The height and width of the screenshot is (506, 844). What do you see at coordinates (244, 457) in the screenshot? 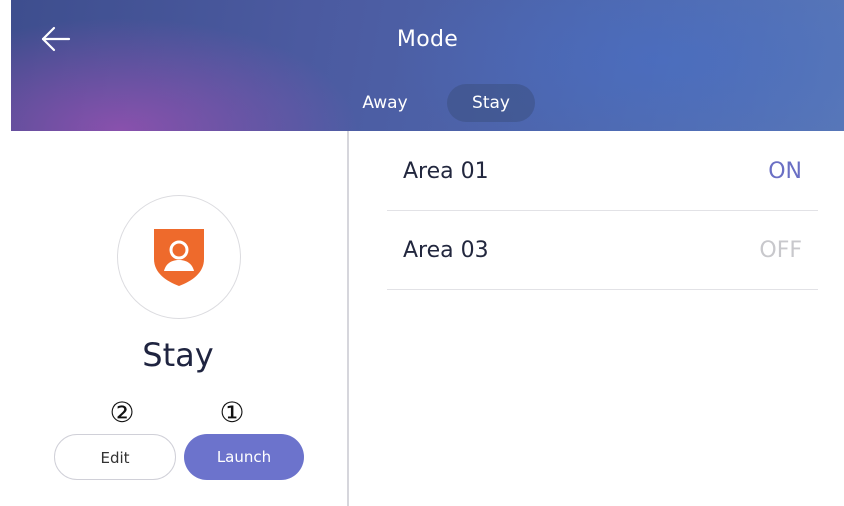
I see `launch-button: Launch` at bounding box center [244, 457].